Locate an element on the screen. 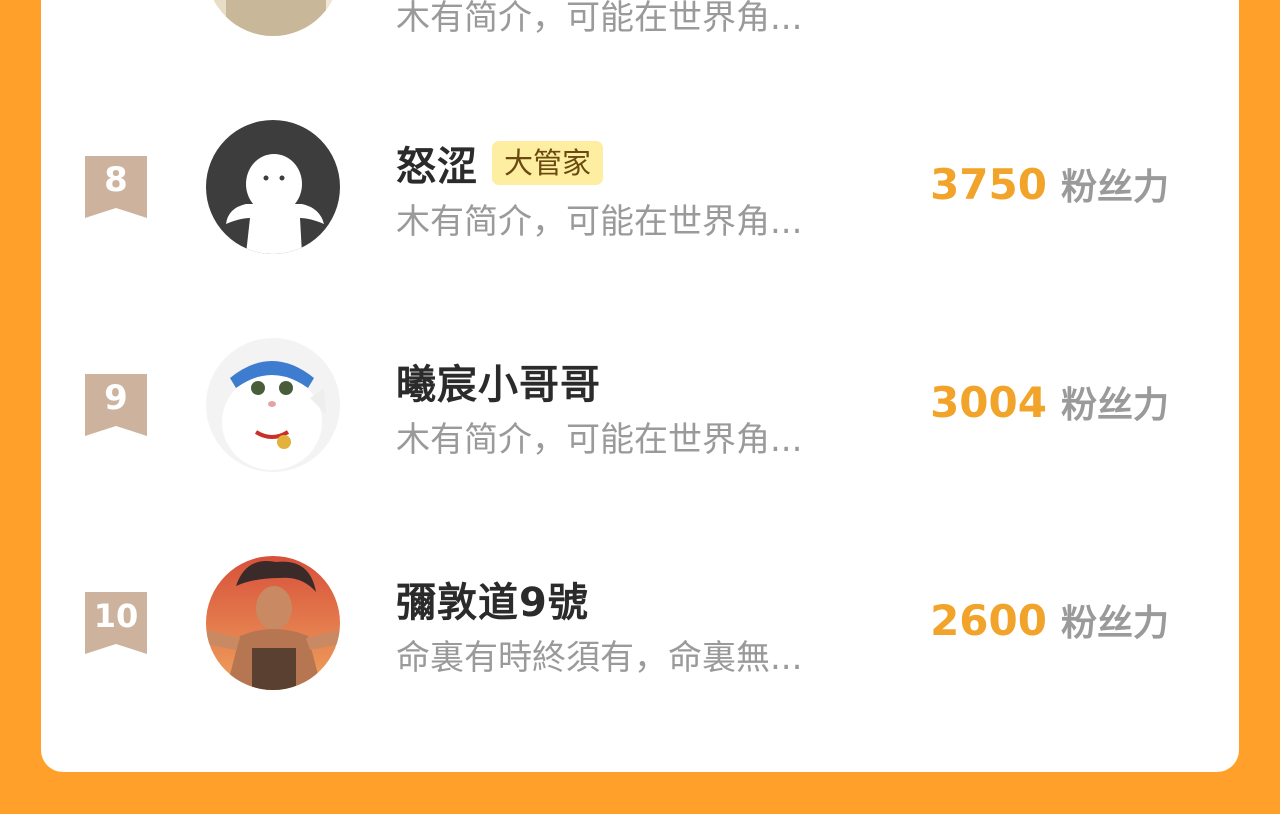 The height and width of the screenshot is (814, 1280). fan-power: 3004 粉丝力 is located at coordinates (1049, 401).